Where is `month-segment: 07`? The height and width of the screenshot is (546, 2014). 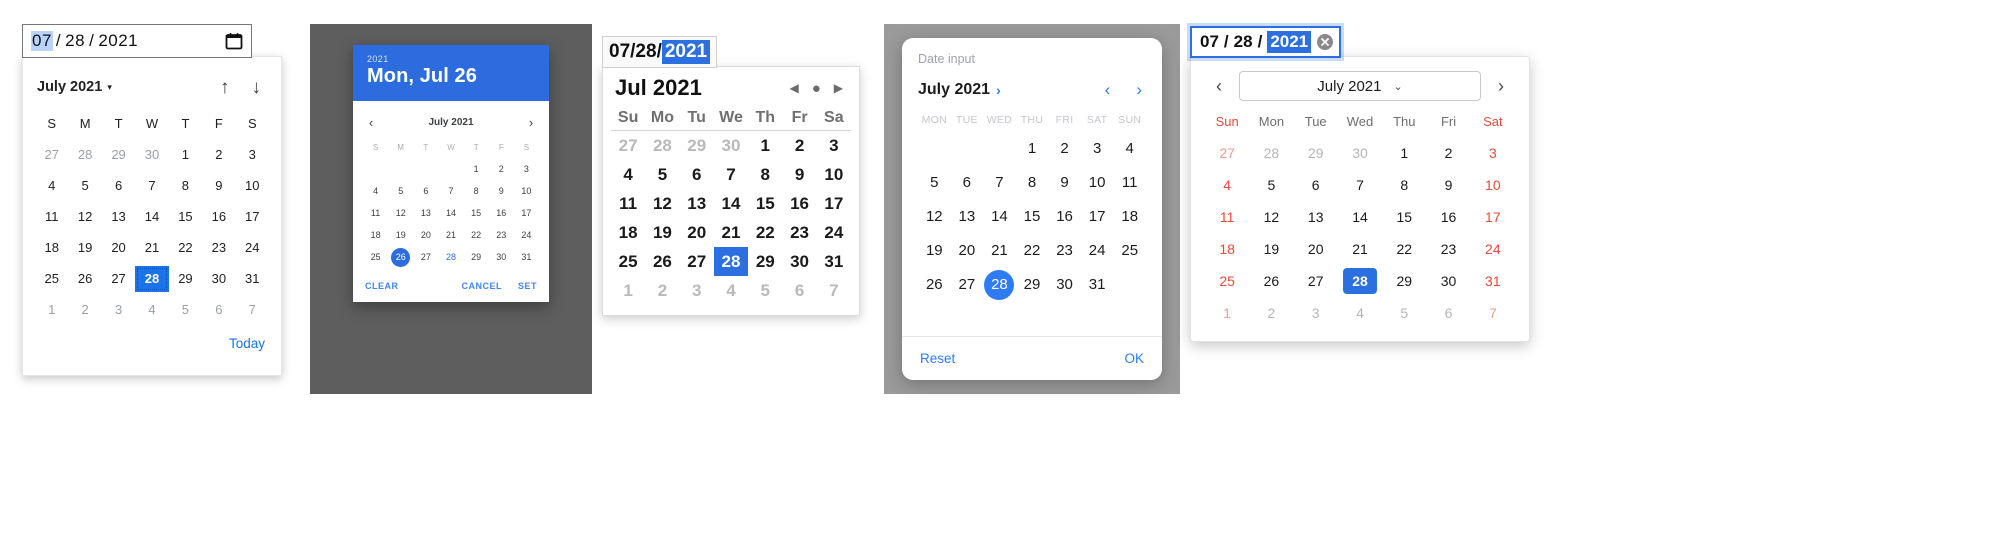 month-segment: 07 is located at coordinates (1209, 42).